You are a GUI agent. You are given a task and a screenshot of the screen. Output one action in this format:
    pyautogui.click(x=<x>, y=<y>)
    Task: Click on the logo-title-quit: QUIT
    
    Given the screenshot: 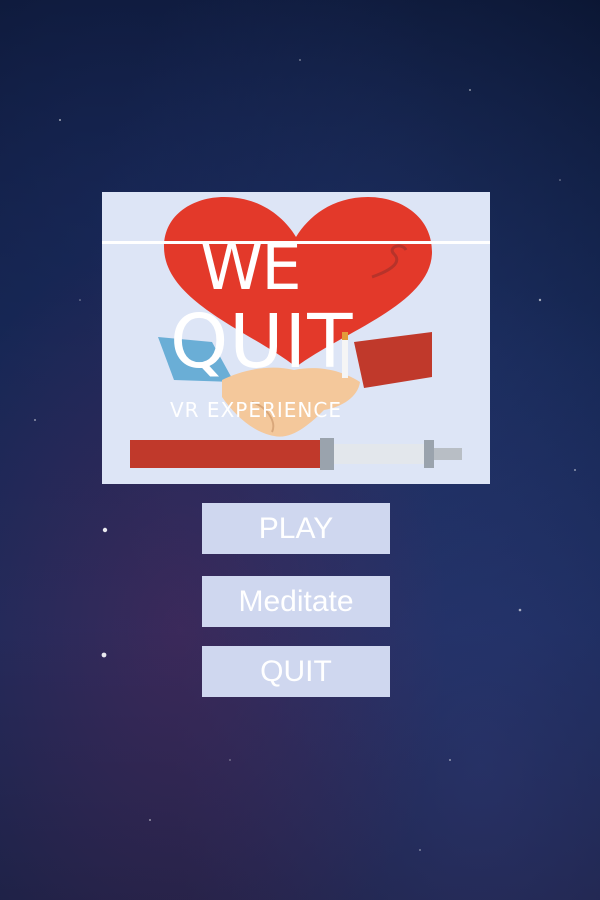 What is the action you would take?
    pyautogui.click(x=262, y=342)
    